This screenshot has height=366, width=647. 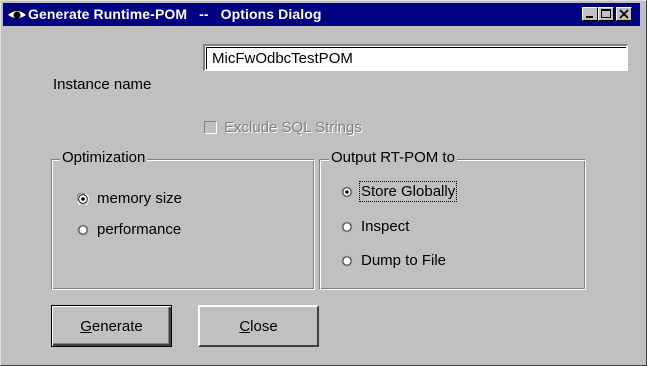 I want to click on eye-icon, so click(x=17, y=14).